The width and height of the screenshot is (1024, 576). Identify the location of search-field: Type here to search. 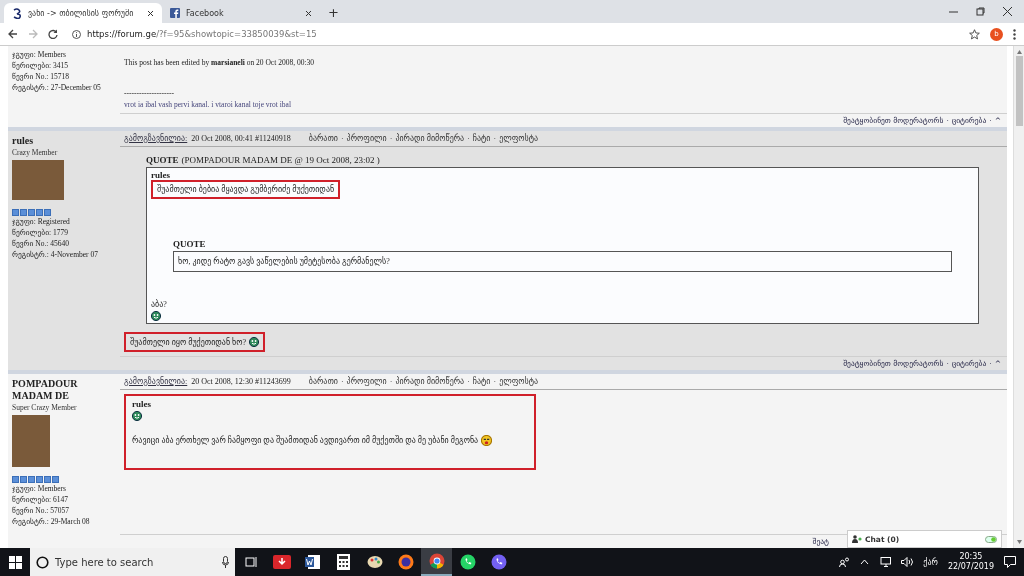
(132, 562).